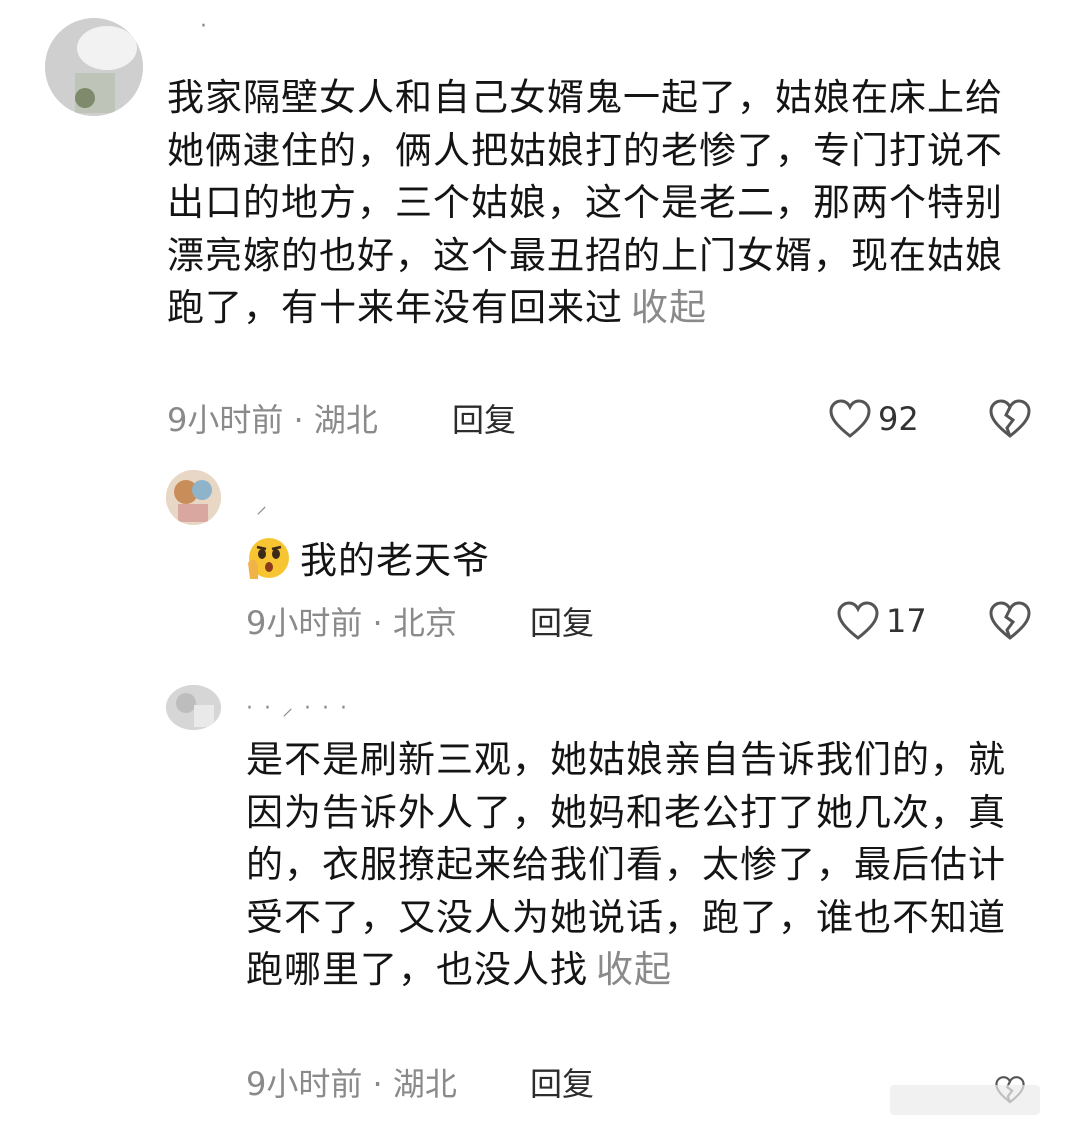  I want to click on like-count: 92, so click(898, 419).